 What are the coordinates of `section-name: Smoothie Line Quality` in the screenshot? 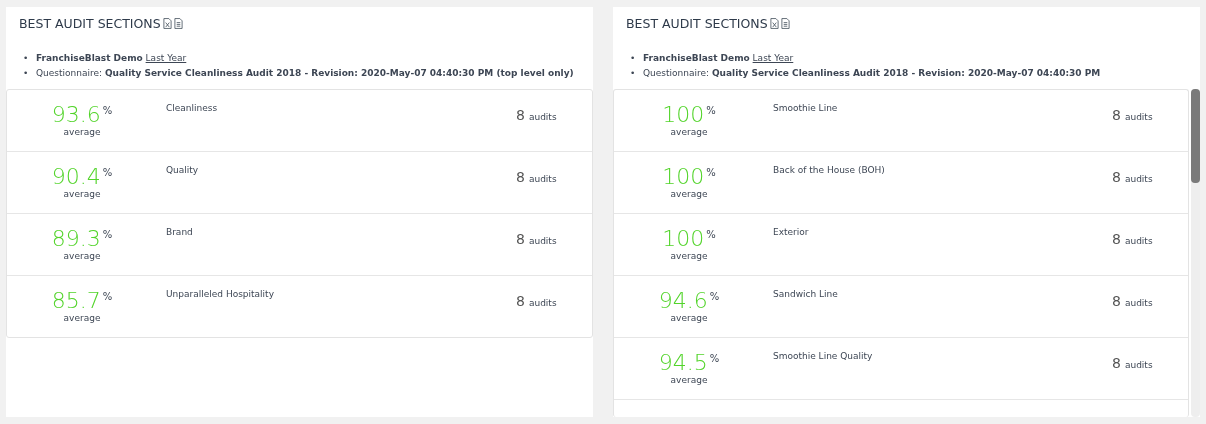 It's located at (823, 356).